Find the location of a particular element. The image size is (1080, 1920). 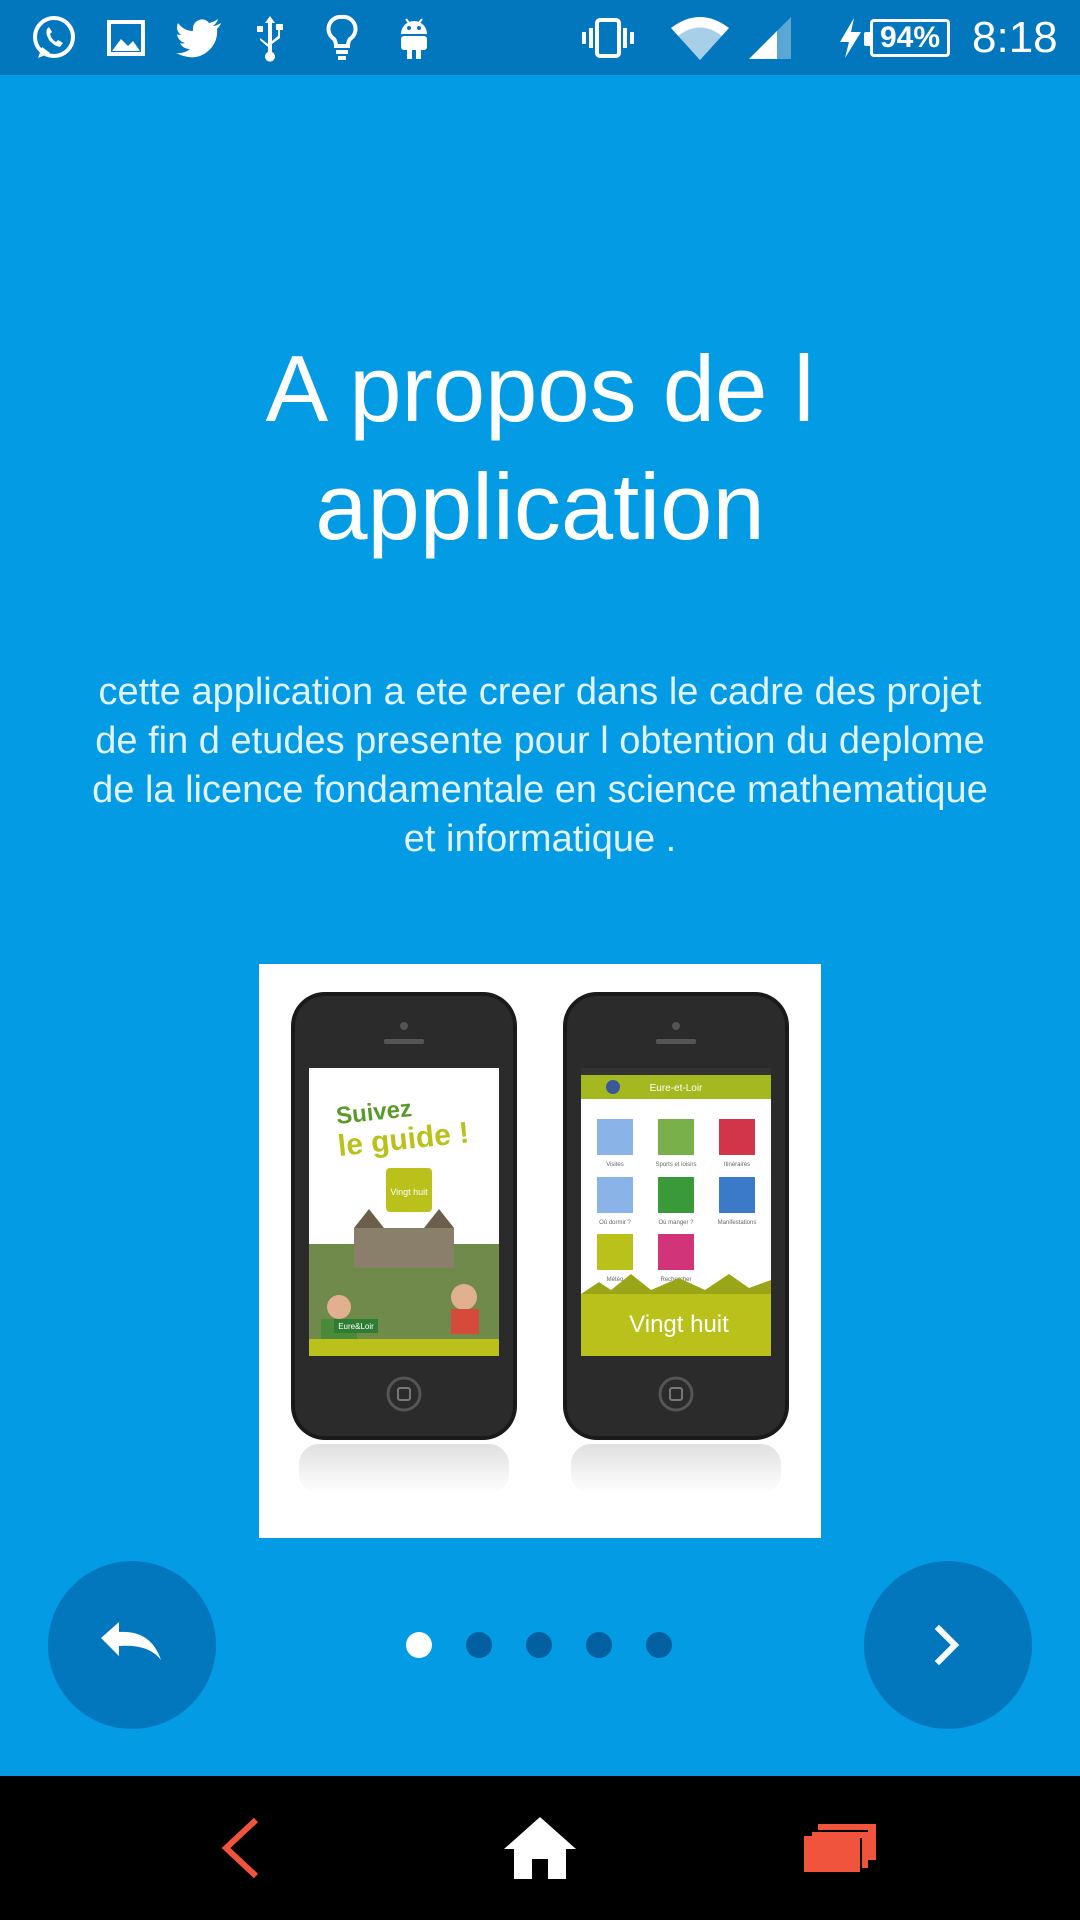

lightbulb-icon is located at coordinates (342, 38).